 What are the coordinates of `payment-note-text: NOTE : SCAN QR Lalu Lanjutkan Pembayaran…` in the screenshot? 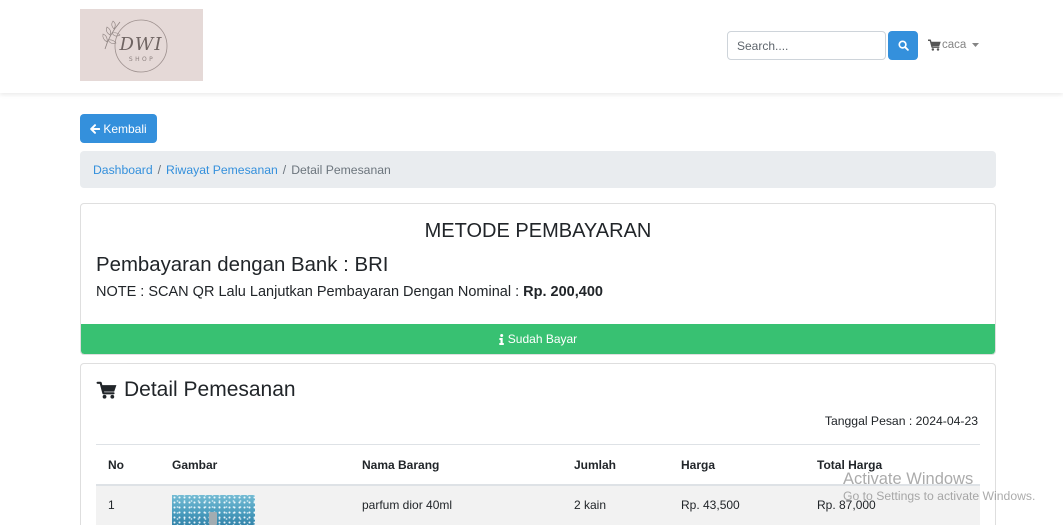 It's located at (308, 292).